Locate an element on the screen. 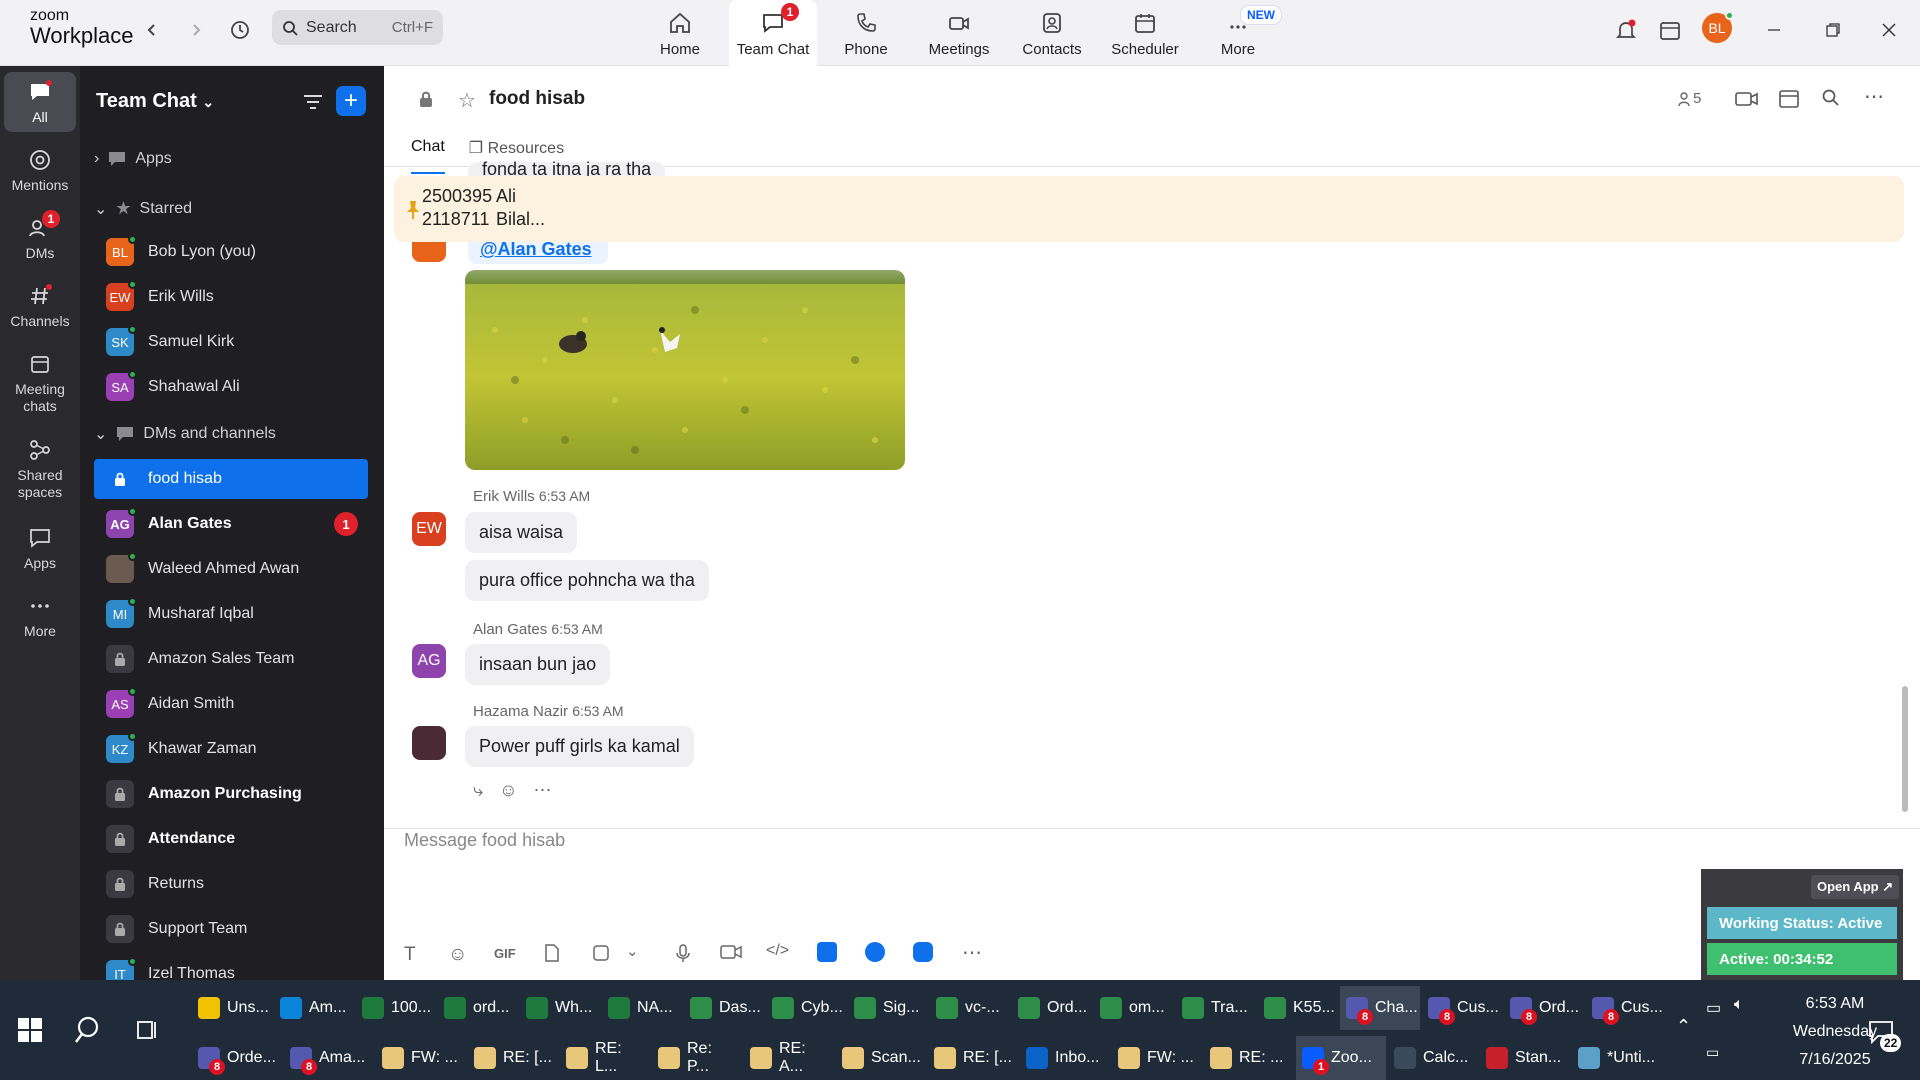  rail-dms: DMs 1 is located at coordinates (40, 236).